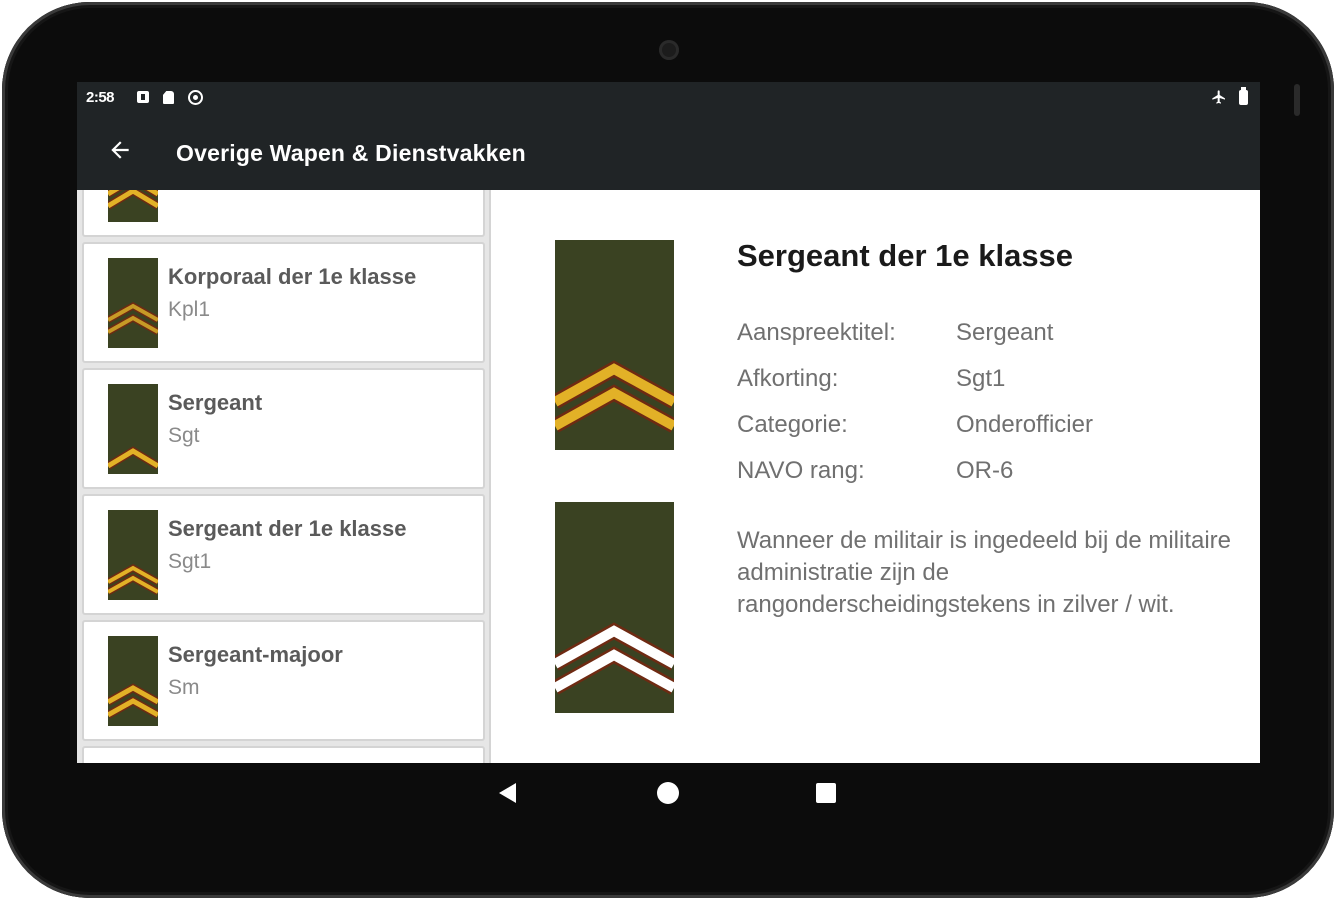 Image resolution: width=1336 pixels, height=900 pixels. What do you see at coordinates (1297, 100) in the screenshot?
I see `power-button` at bounding box center [1297, 100].